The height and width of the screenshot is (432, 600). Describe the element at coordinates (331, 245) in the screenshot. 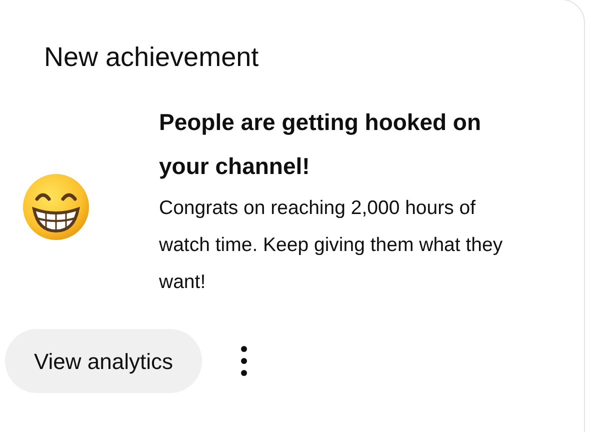

I see `achievement-description: Congrats on reaching 2,000 hours of watch time. Keep giving them what they want!` at that location.